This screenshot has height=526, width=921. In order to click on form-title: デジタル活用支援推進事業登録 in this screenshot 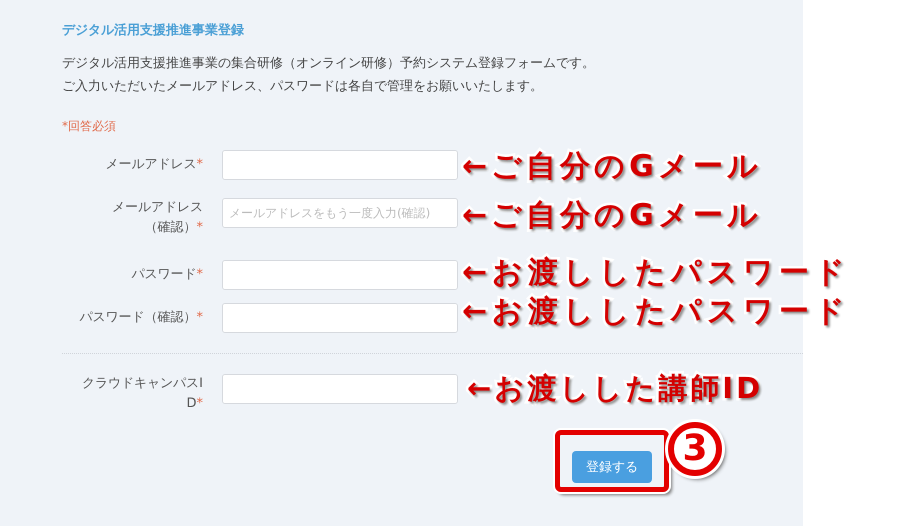, I will do `click(153, 31)`.